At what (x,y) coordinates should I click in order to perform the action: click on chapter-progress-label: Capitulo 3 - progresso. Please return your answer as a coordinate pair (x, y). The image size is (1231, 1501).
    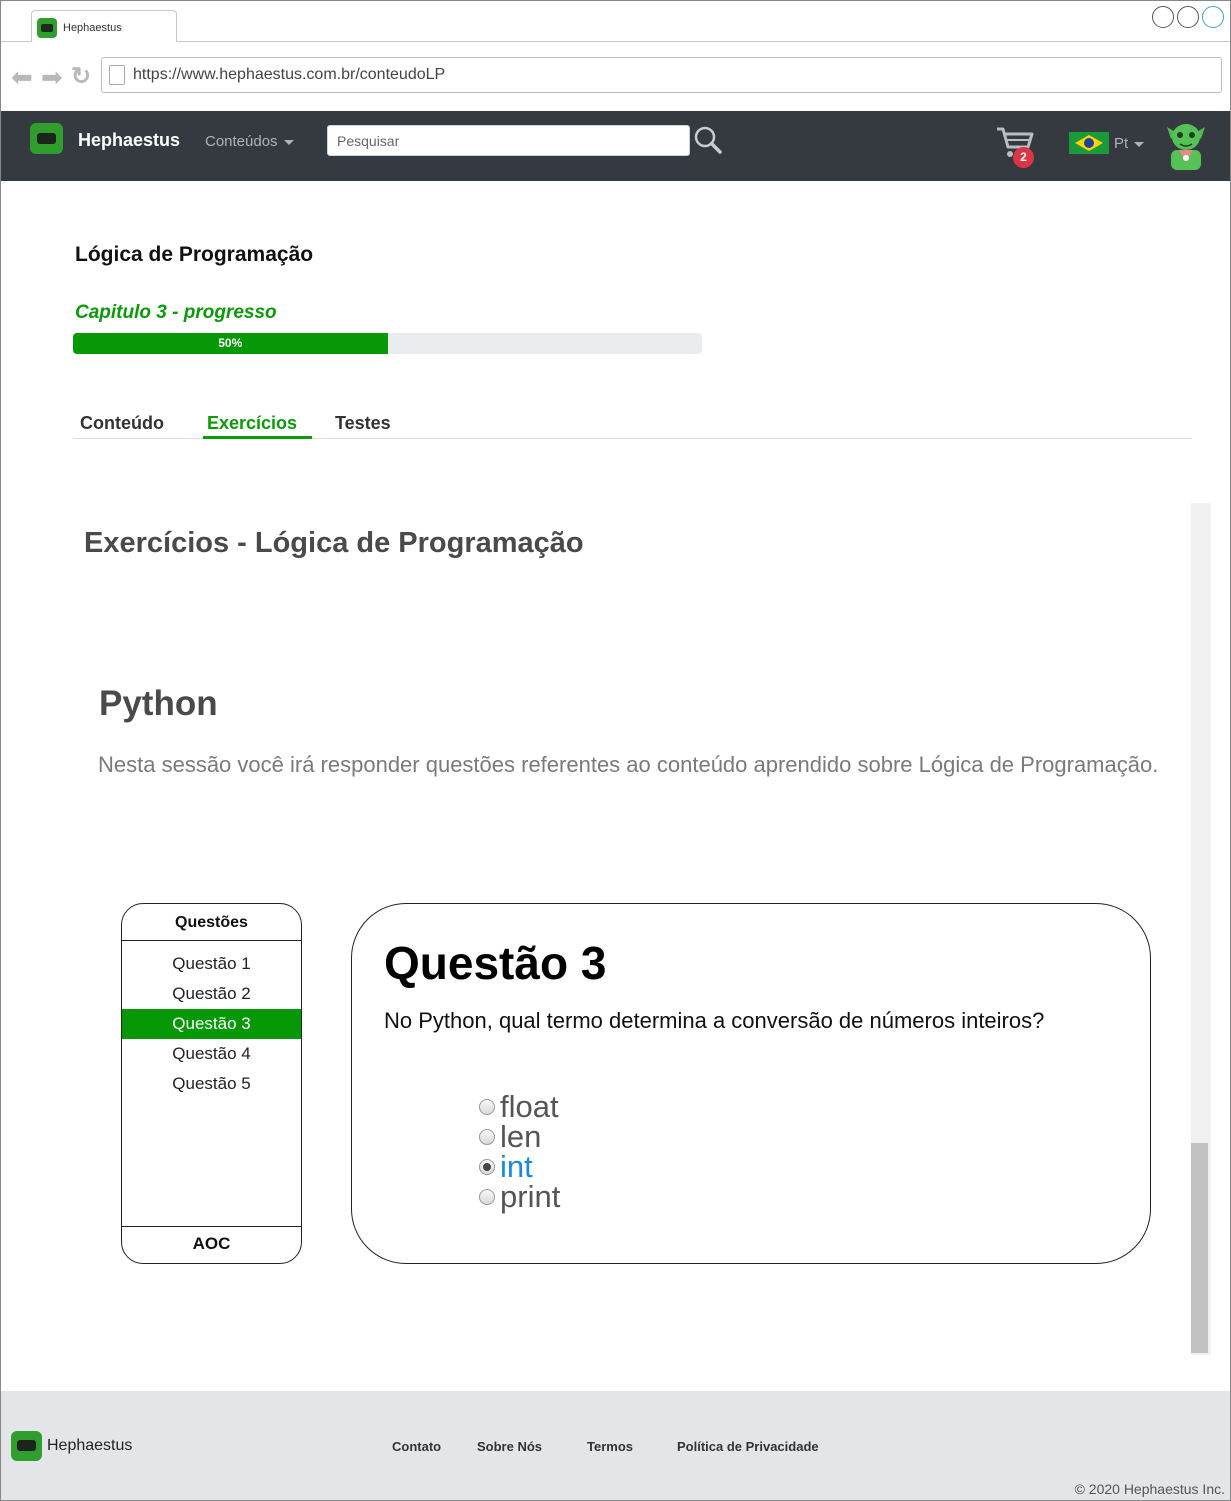
    Looking at the image, I should click on (176, 312).